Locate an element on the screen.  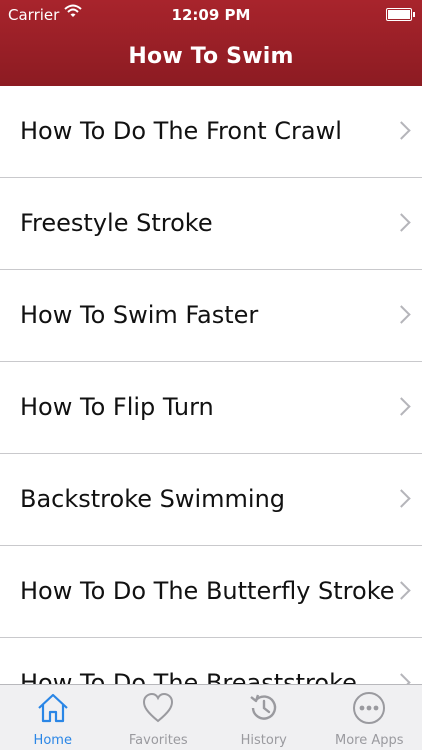
list-item-label: How To Do The Front Crawl is located at coordinates (181, 131).